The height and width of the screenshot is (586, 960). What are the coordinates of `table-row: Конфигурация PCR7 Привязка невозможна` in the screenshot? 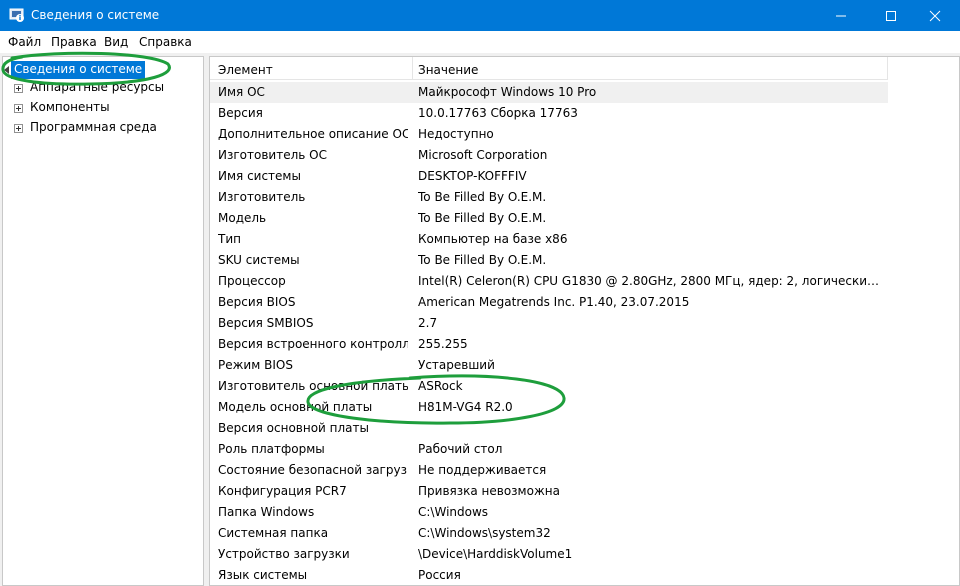 It's located at (584, 491).